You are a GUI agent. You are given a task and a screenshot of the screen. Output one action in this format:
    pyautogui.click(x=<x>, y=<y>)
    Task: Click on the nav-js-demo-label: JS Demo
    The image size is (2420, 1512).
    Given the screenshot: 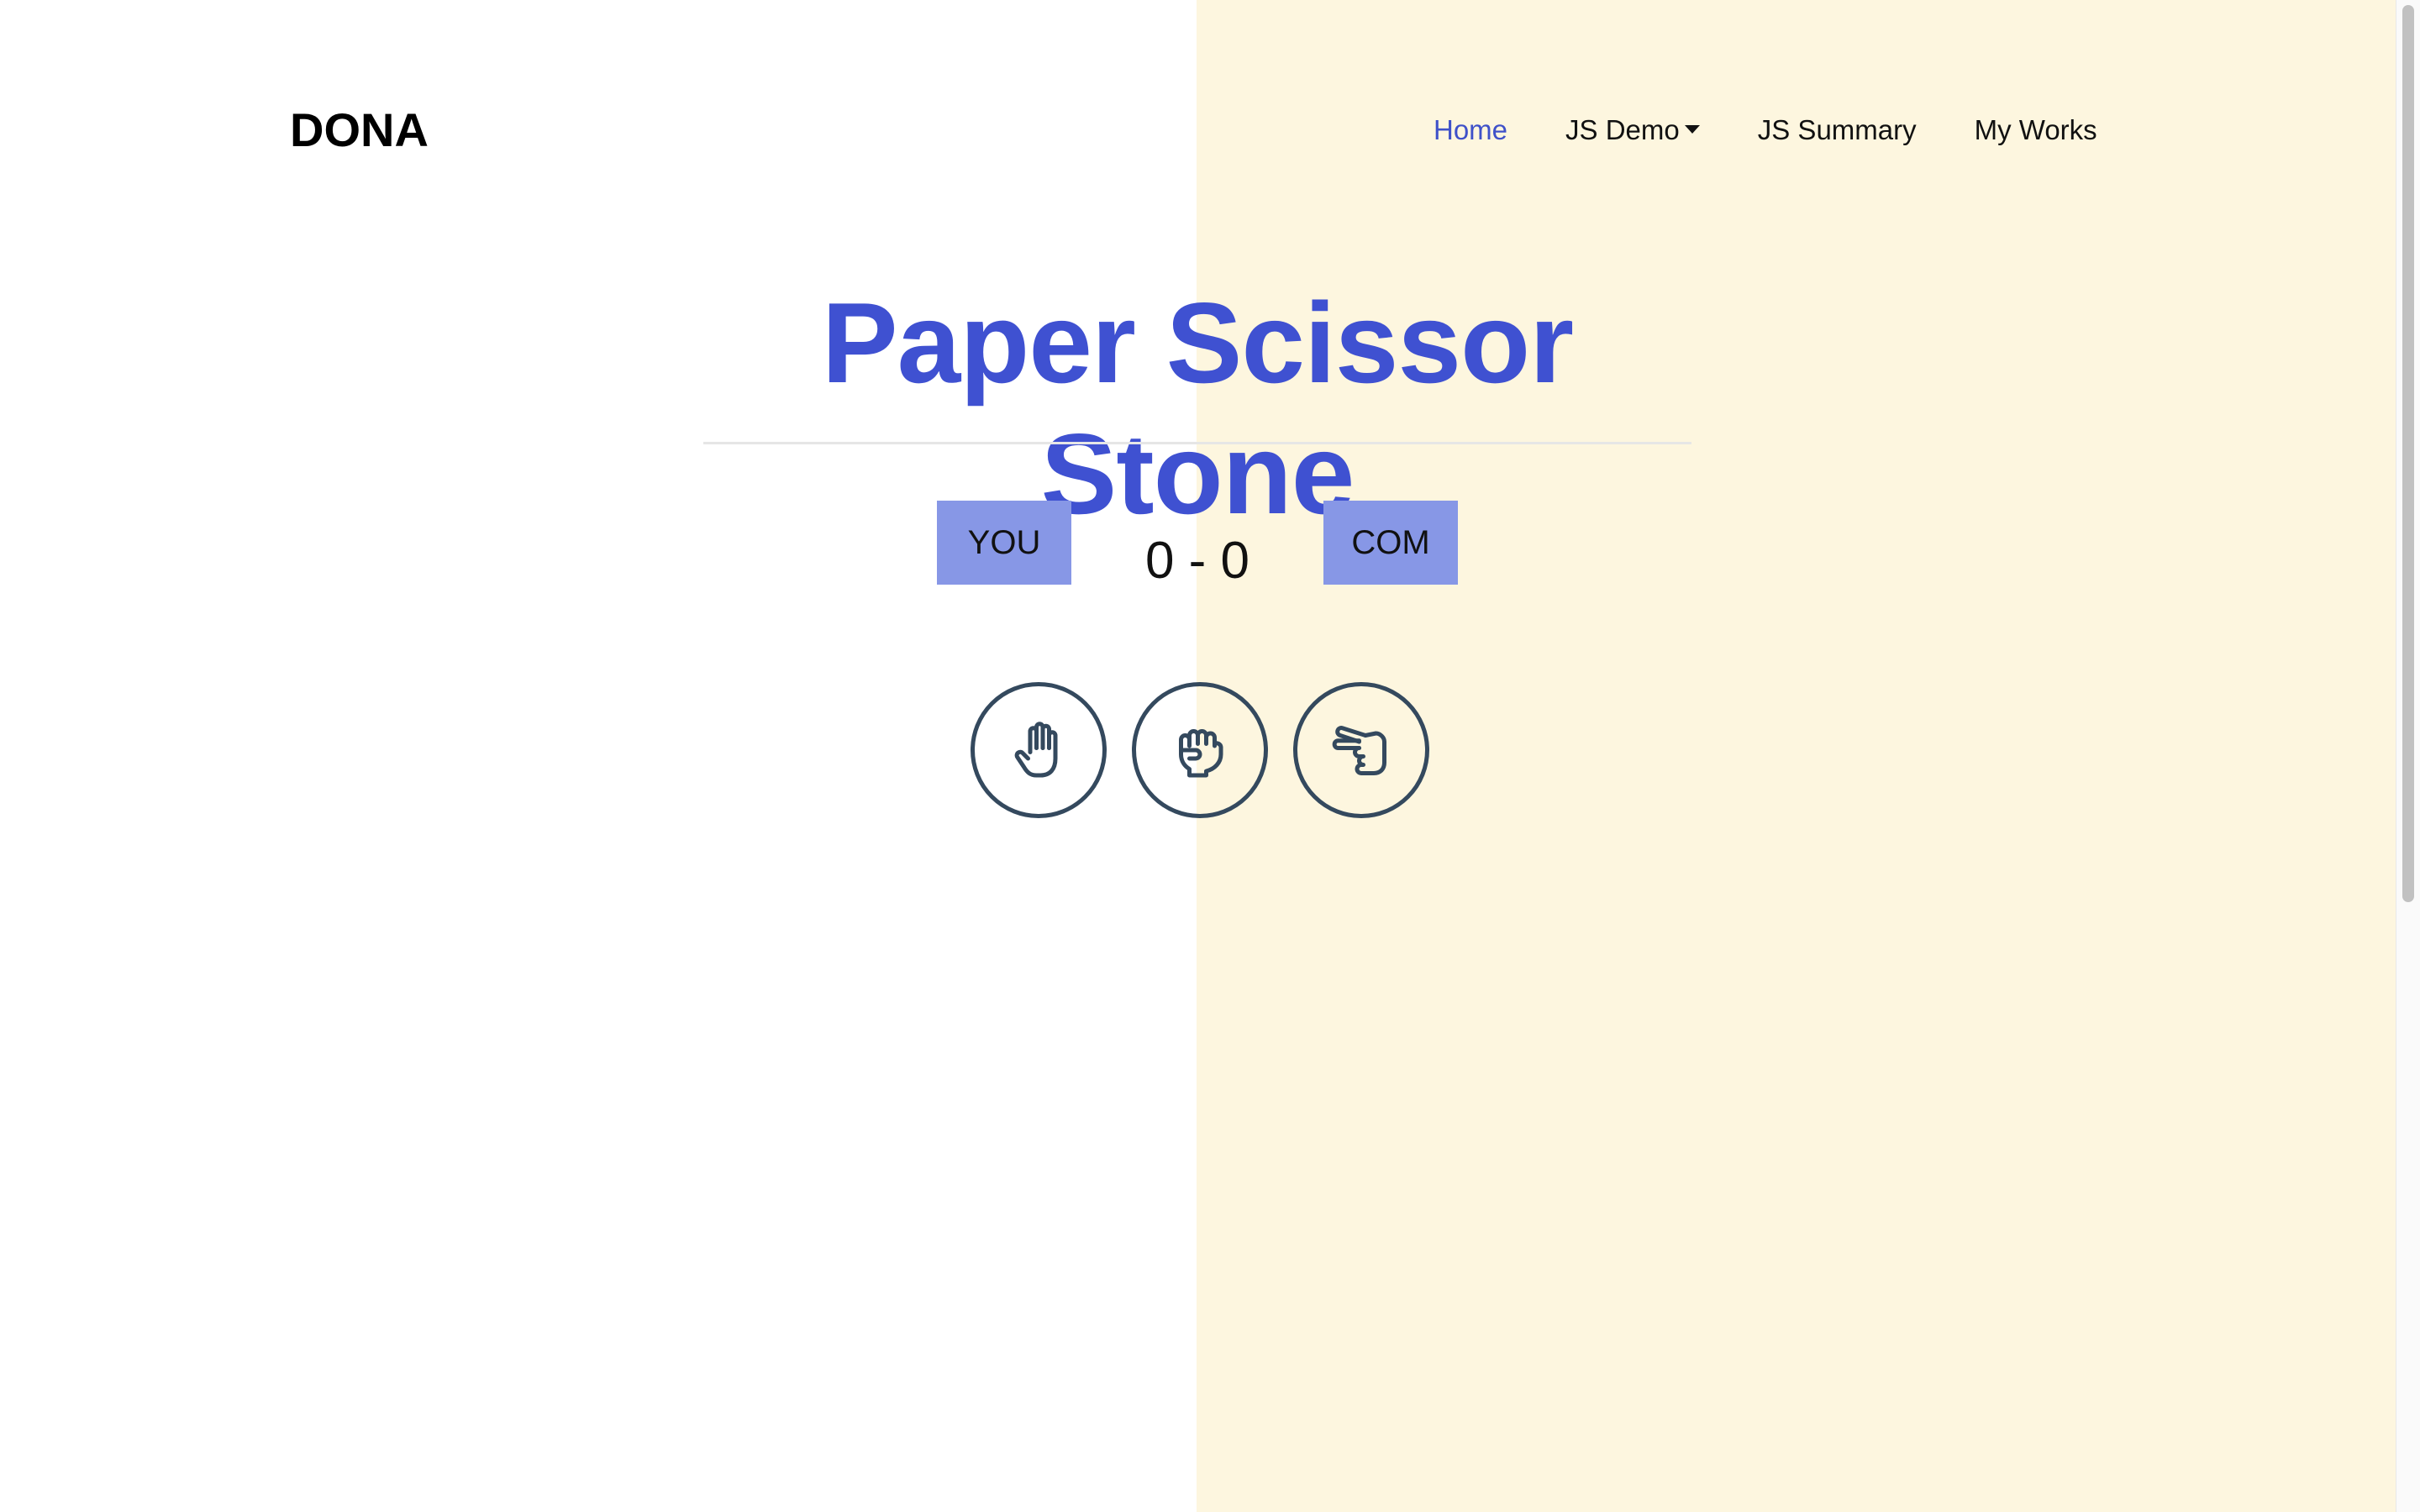 What is the action you would take?
    pyautogui.click(x=1622, y=129)
    